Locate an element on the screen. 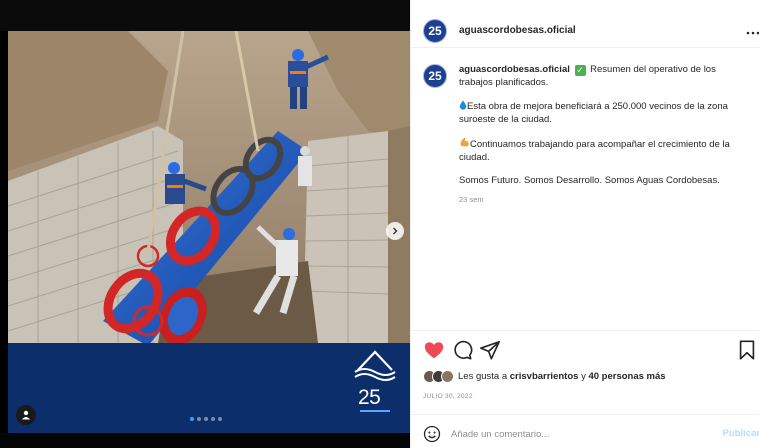  liker-avatars is located at coordinates (438, 376).